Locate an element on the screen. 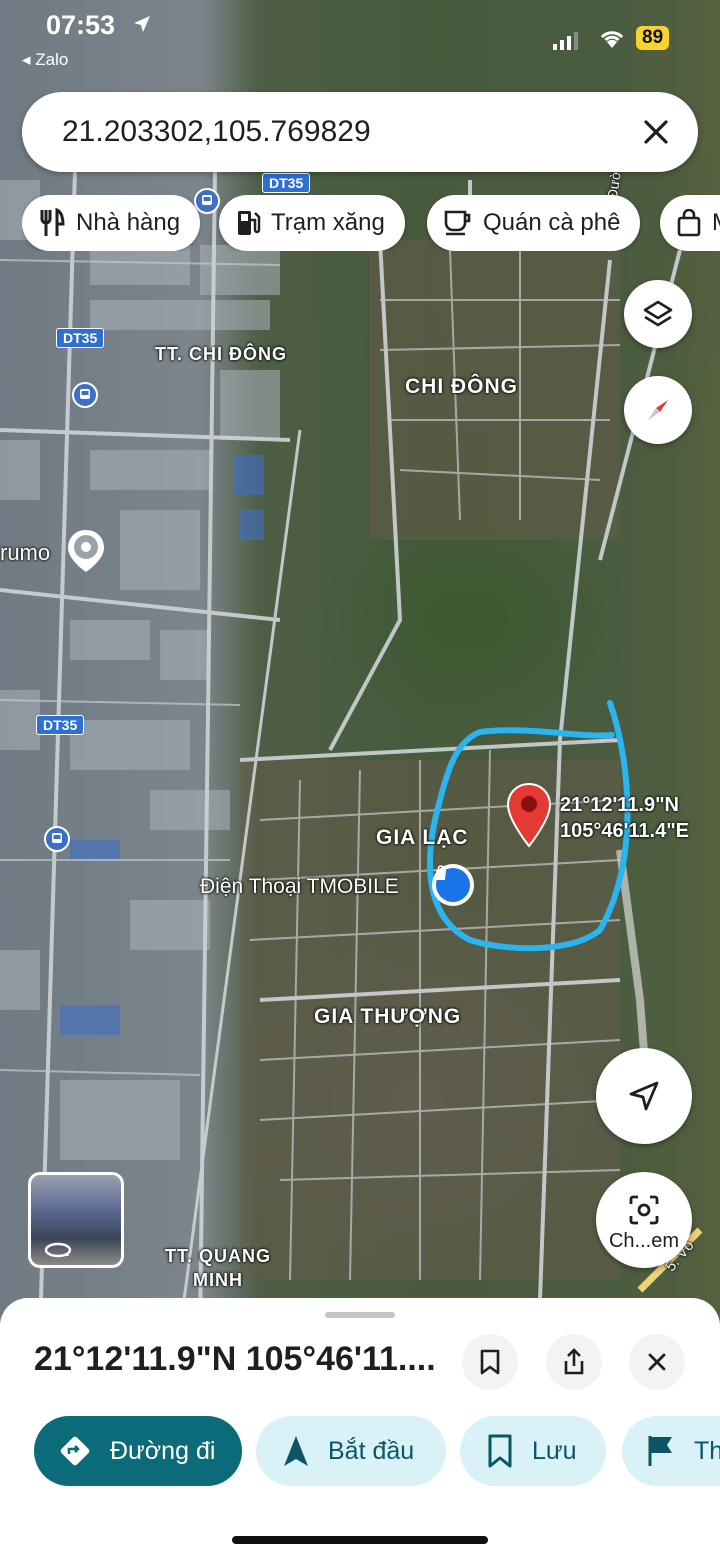 The height and width of the screenshot is (1559, 720). status-bar: 07:53 ◂ Zalo 89 is located at coordinates (360, 37).